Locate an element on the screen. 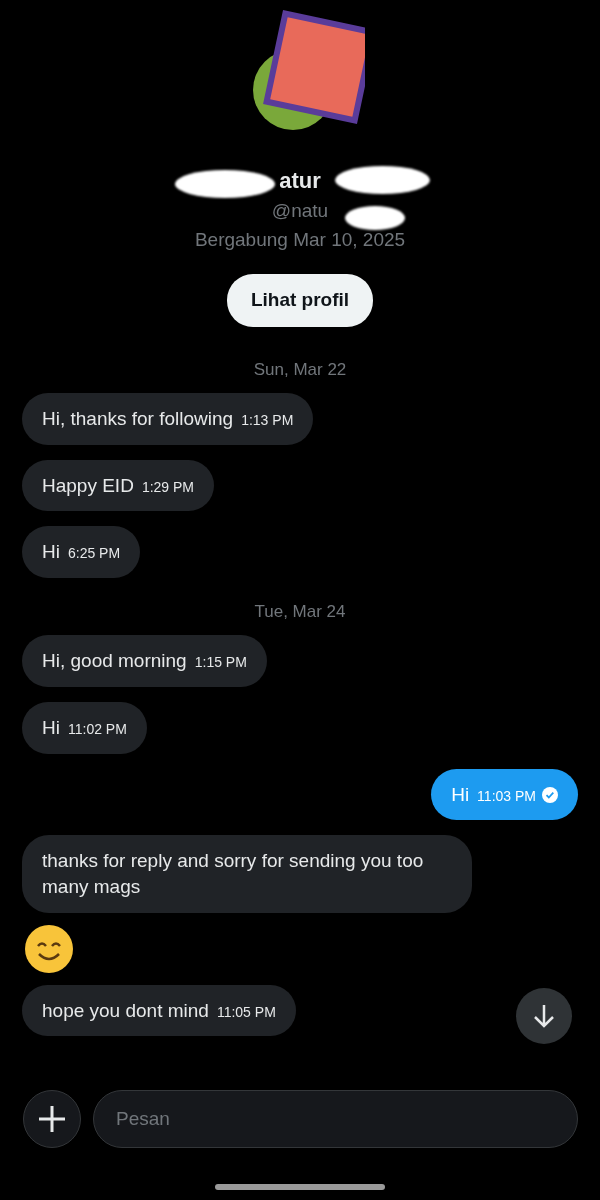 The height and width of the screenshot is (1200, 600). scroll-down-button is located at coordinates (544, 1016).